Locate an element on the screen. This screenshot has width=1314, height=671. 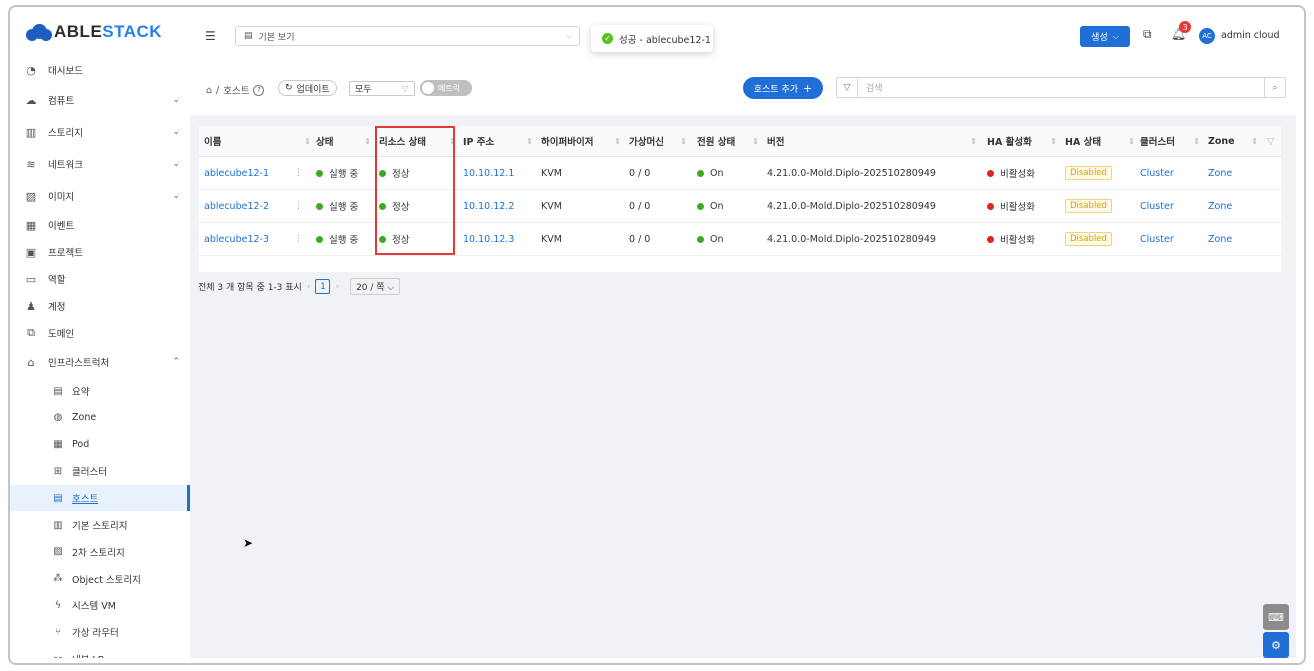
sidebar-item: ≋ 네트워크 ⌄ is located at coordinates (100, 164).